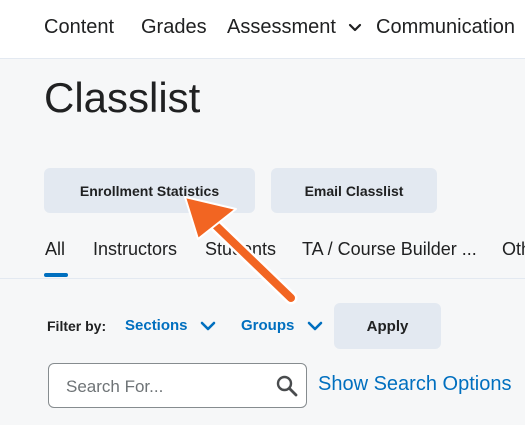 The height and width of the screenshot is (425, 525). I want to click on selected-tab-indicator, so click(56, 275).